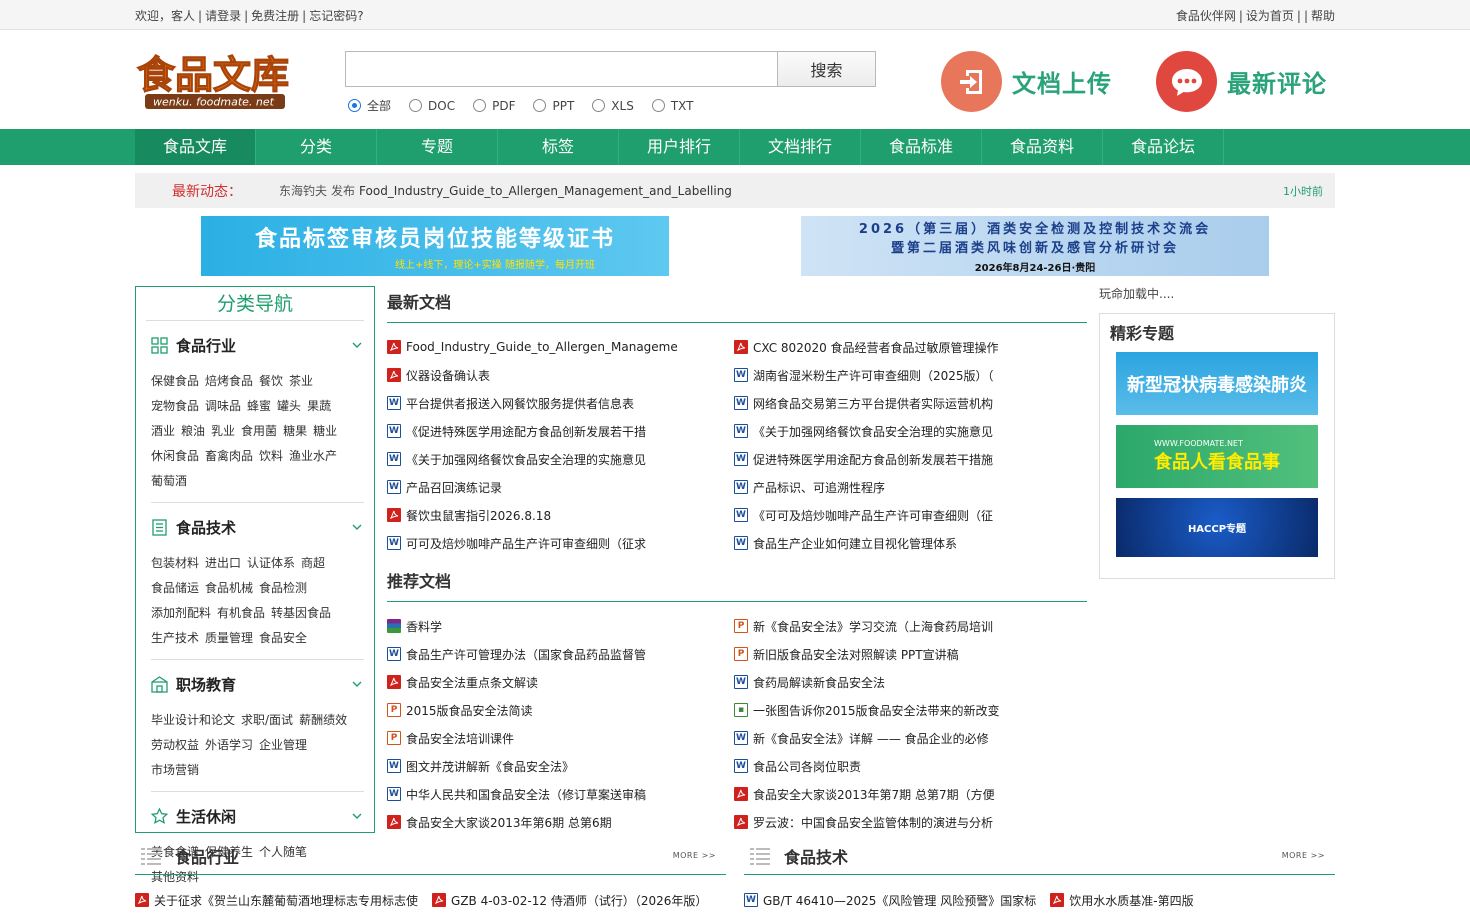 This screenshot has width=1470, height=923. What do you see at coordinates (910, 794) in the screenshot?
I see `doc-link: 食品安全大家谈2013年第7期 总第7期（方便` at bounding box center [910, 794].